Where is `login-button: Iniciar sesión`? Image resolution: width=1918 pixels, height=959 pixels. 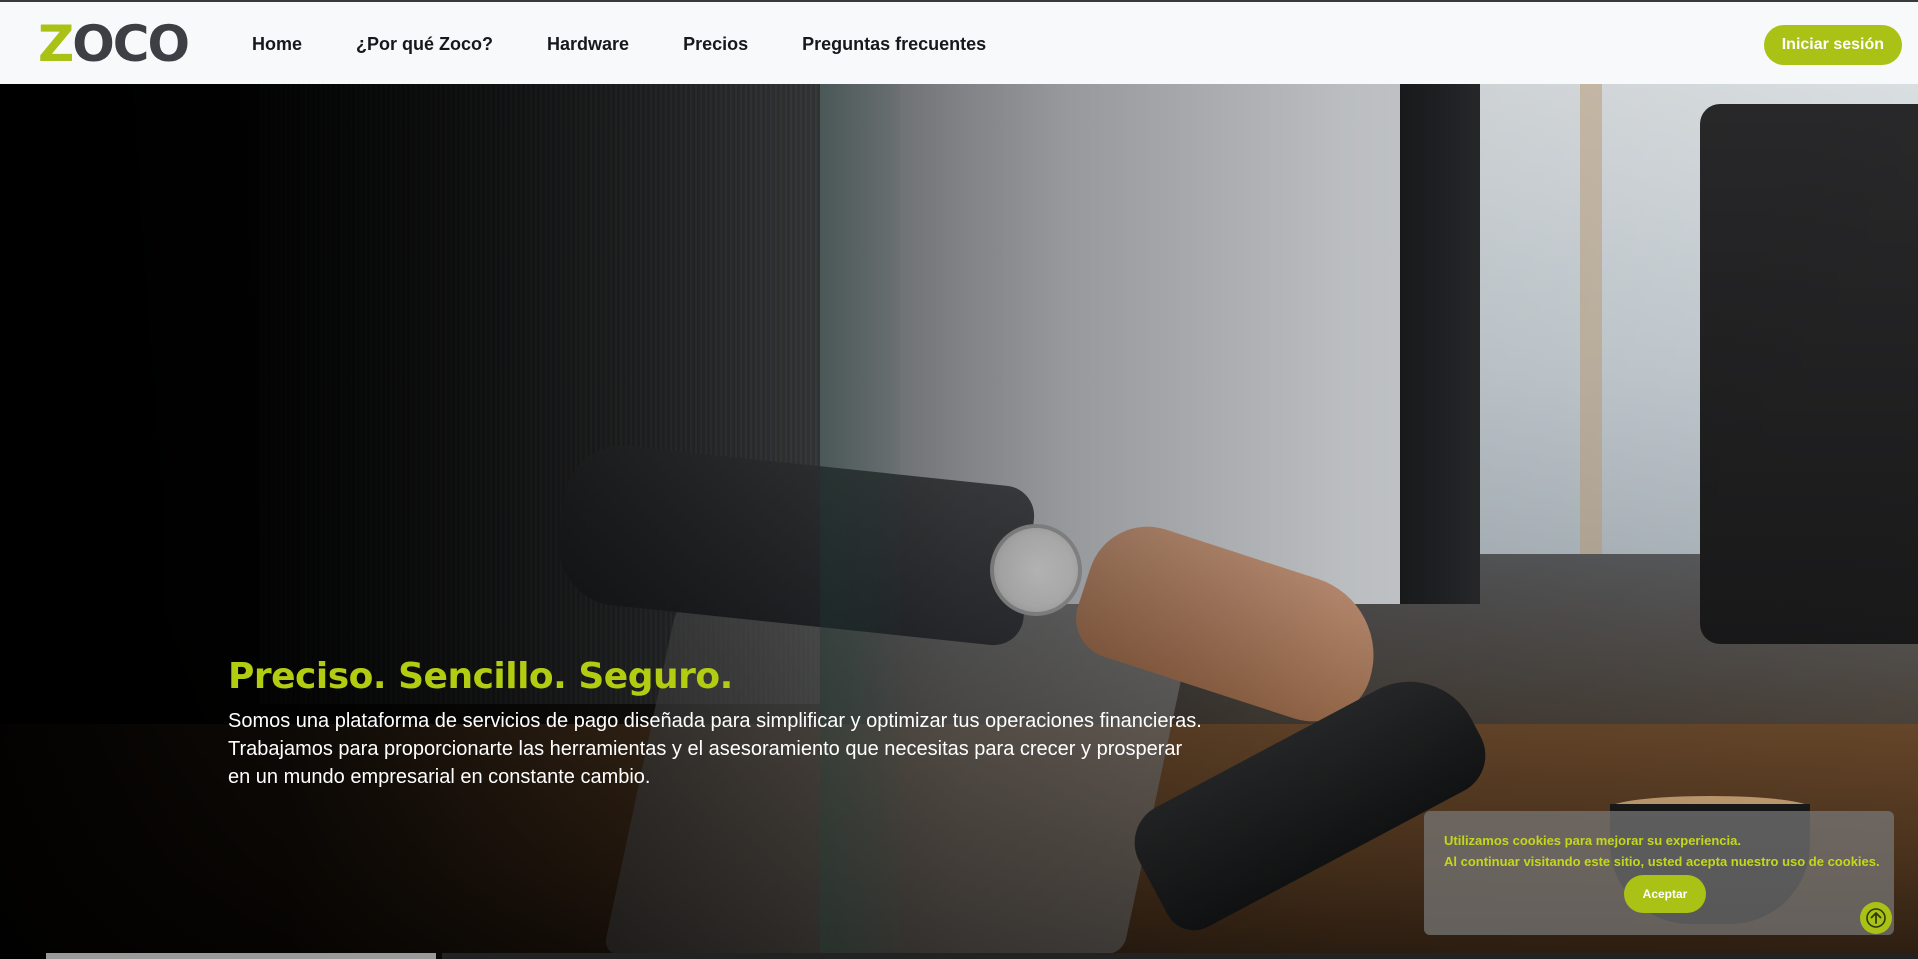 login-button: Iniciar sesión is located at coordinates (1832, 45).